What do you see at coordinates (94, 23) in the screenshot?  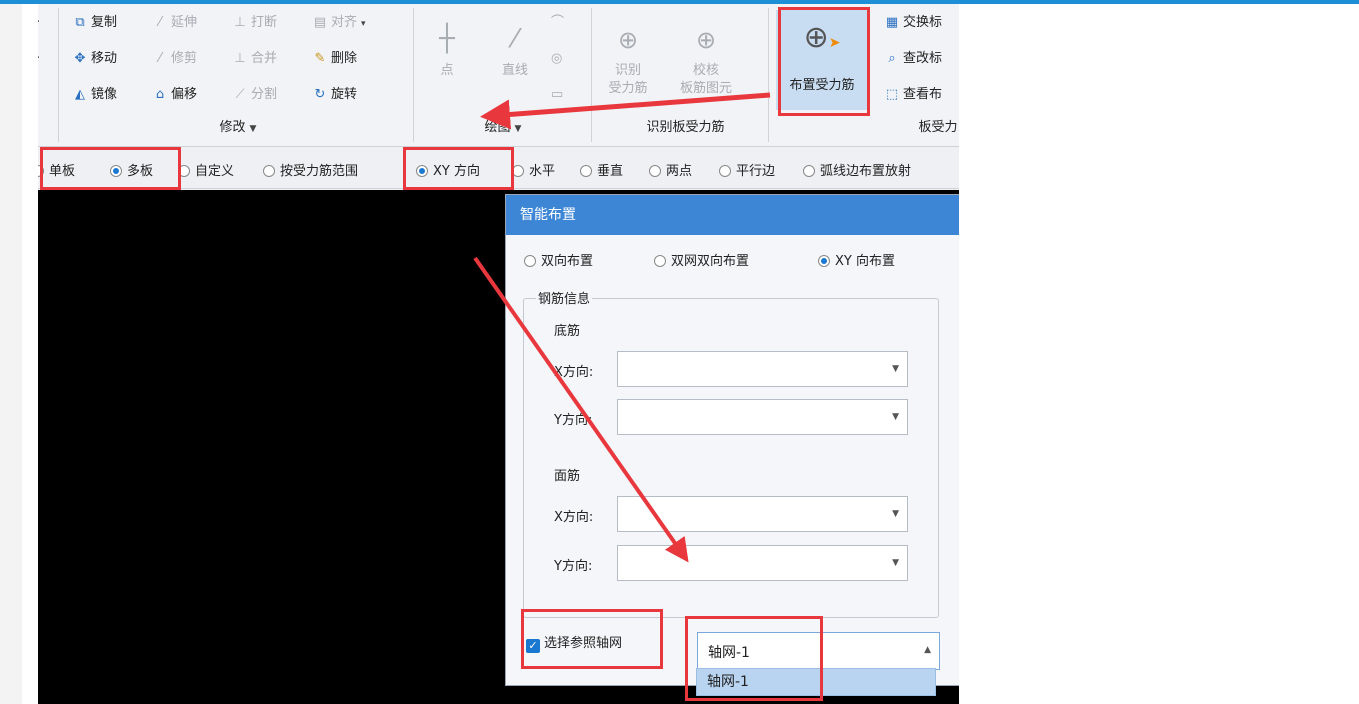 I see `copy-button: ⧉ 复制` at bounding box center [94, 23].